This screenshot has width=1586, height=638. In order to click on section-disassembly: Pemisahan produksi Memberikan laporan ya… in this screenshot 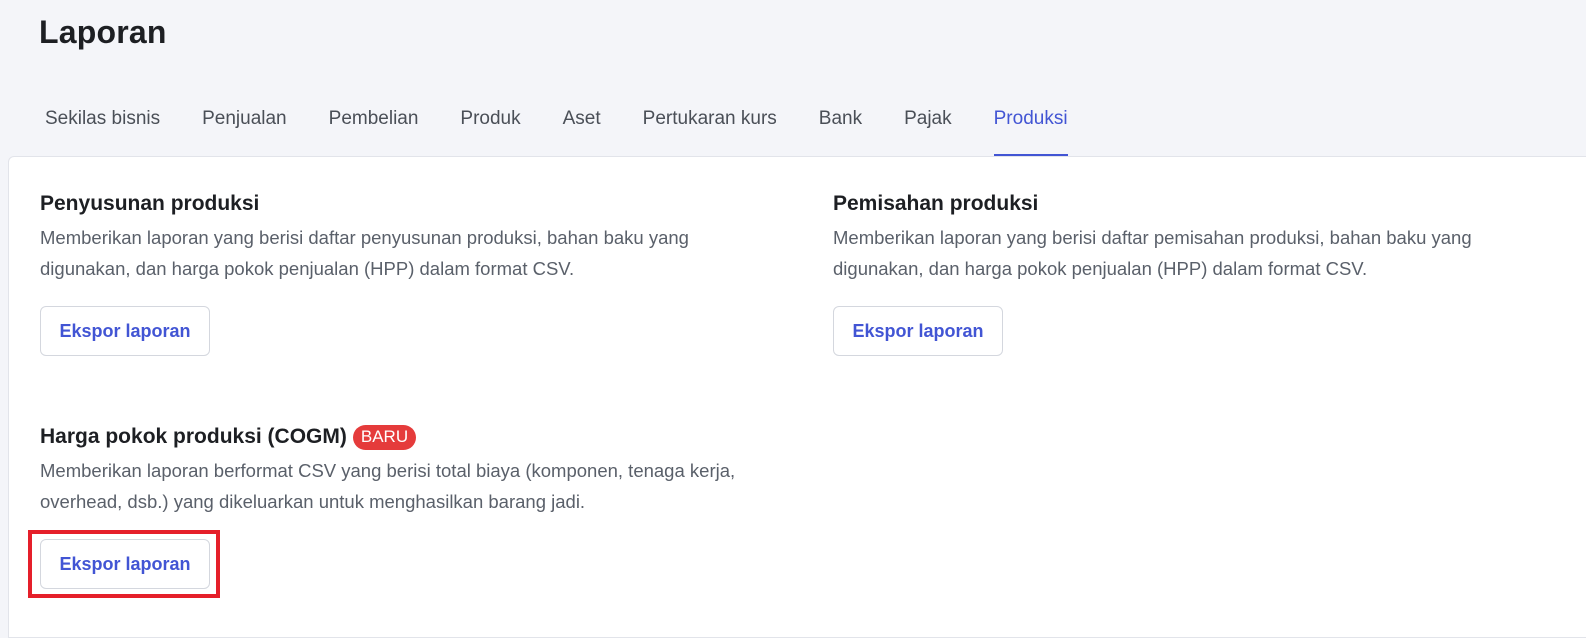, I will do `click(1198, 272)`.